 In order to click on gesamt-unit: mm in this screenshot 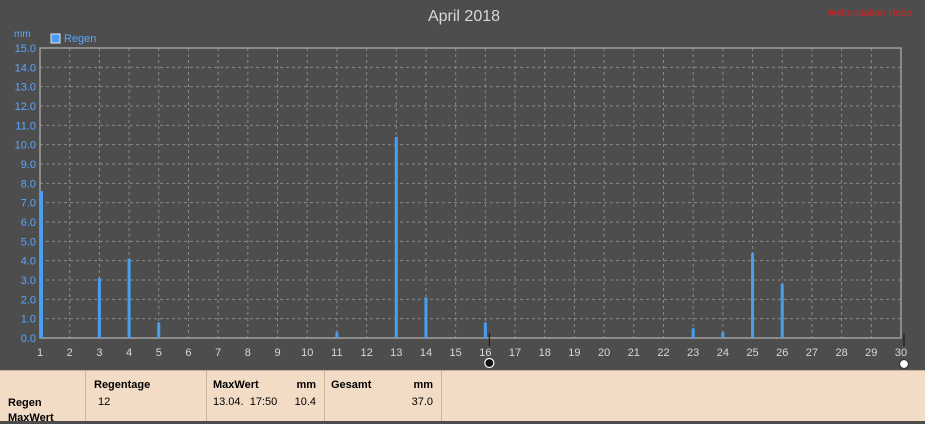, I will do `click(423, 385)`.